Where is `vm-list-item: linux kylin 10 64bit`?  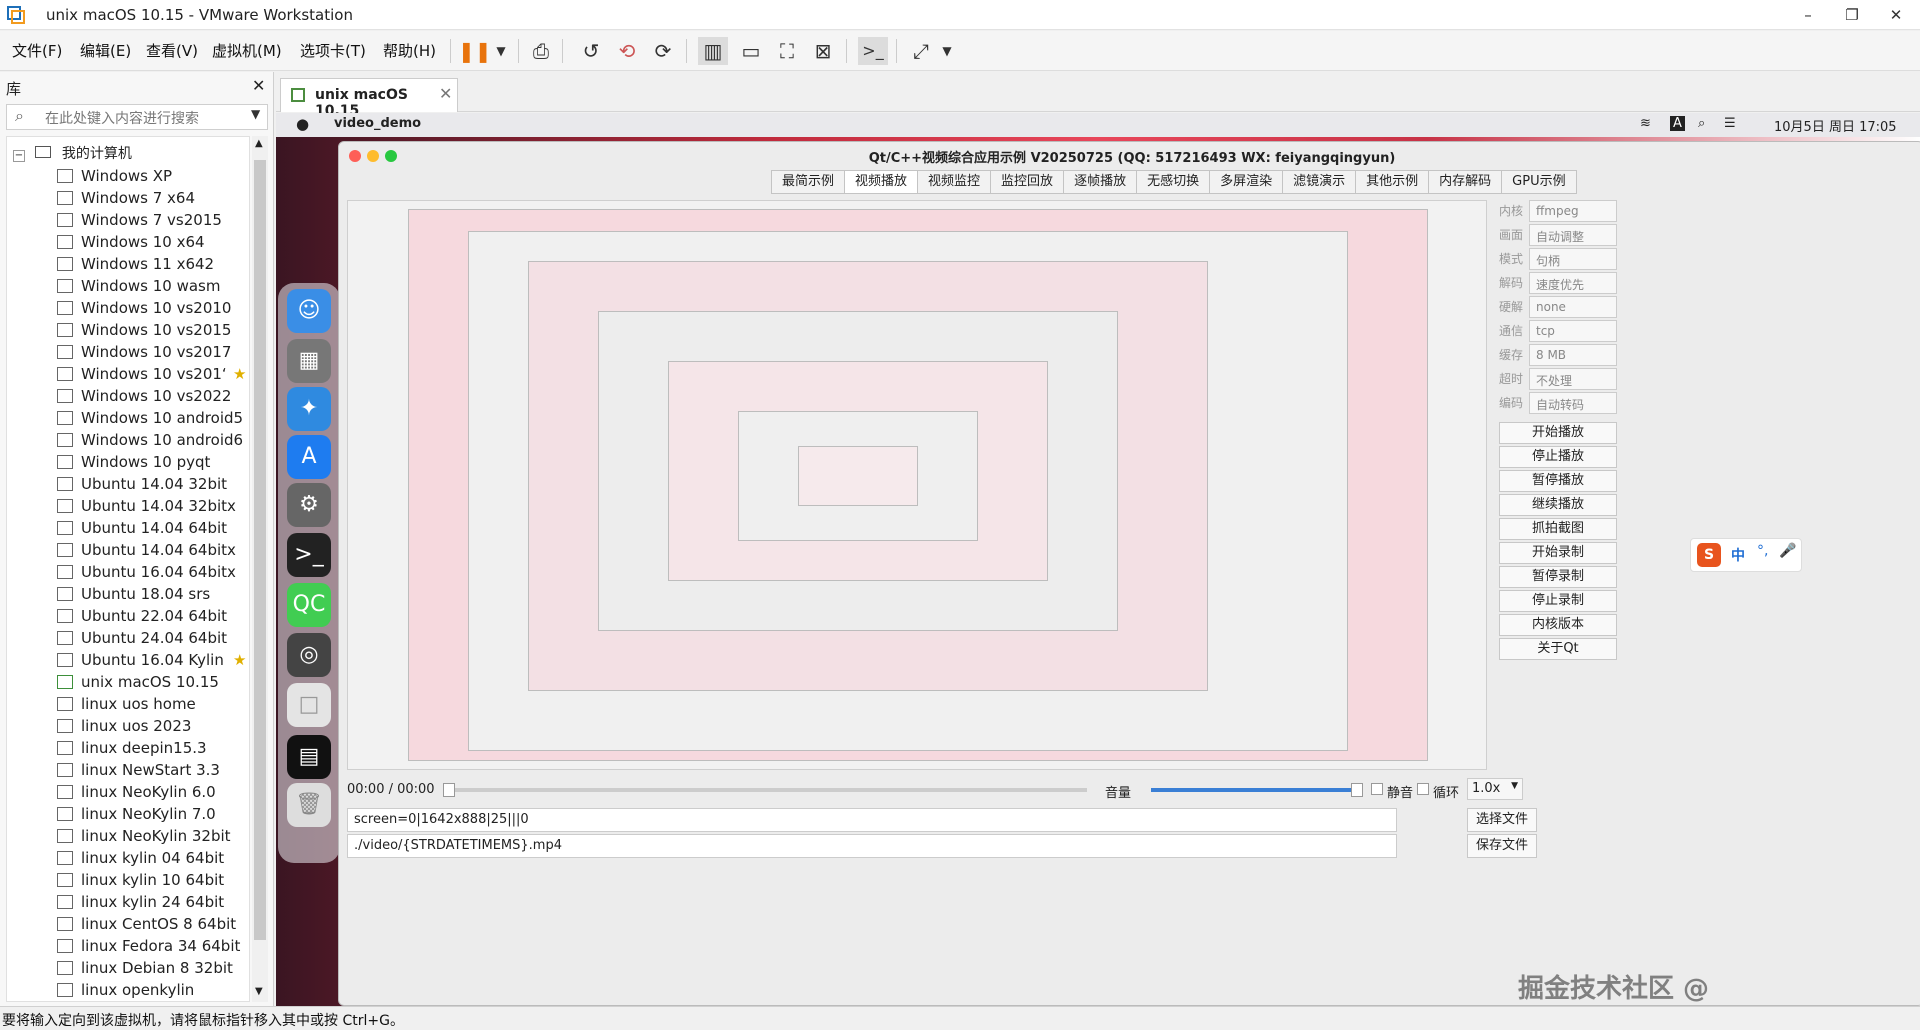
vm-list-item: linux kylin 10 64bit is located at coordinates (150, 880).